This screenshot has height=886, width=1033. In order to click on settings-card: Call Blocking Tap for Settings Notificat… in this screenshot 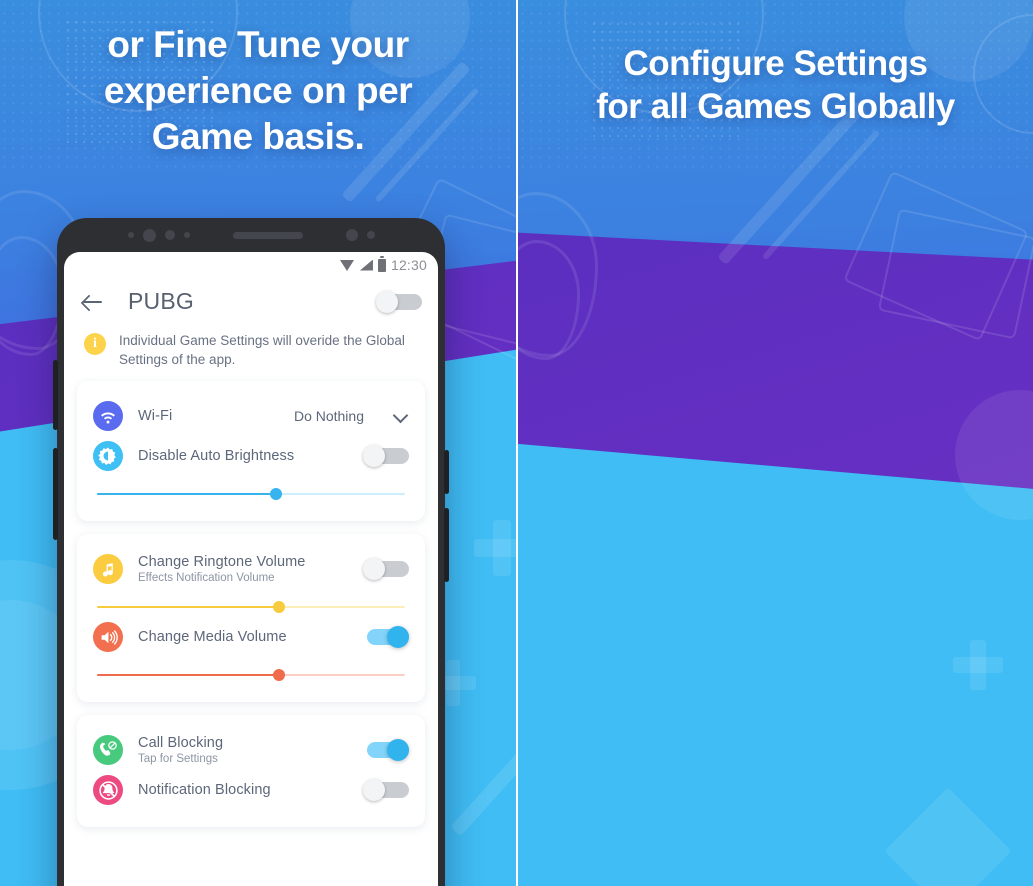, I will do `click(251, 771)`.